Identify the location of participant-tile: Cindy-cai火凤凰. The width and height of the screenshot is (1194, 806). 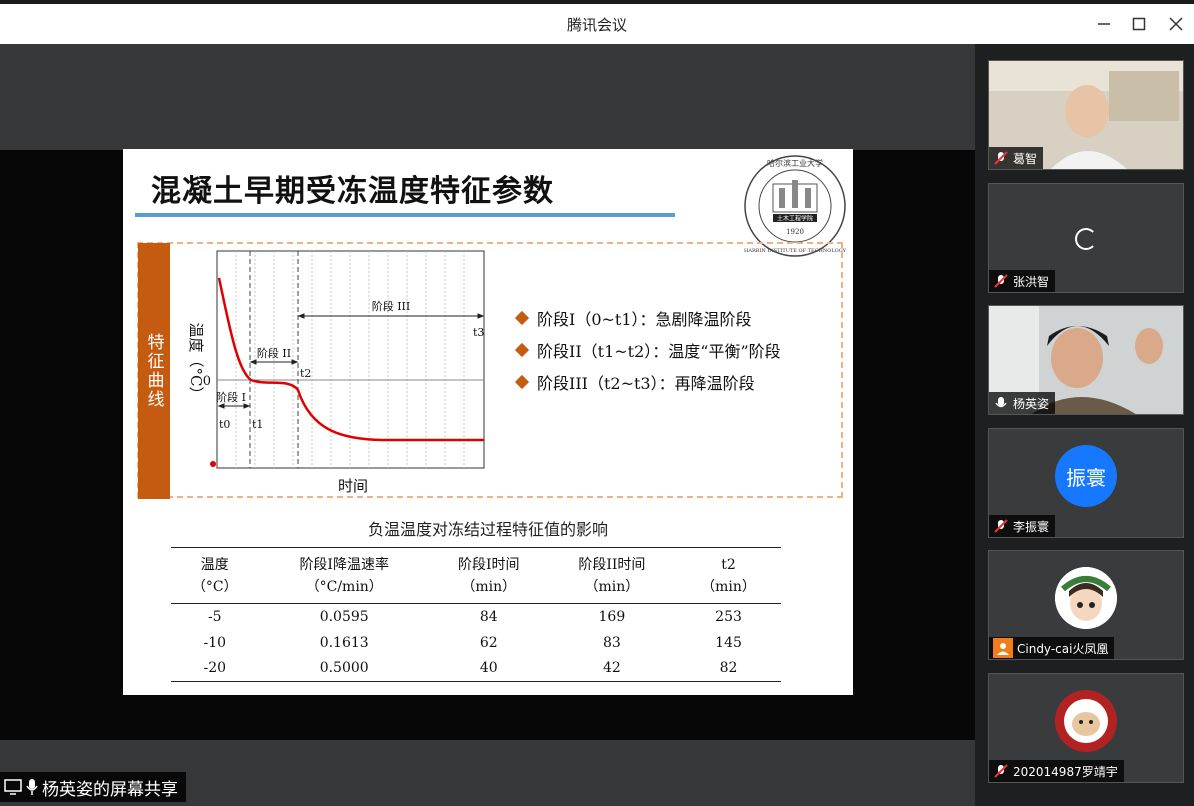
(1086, 605).